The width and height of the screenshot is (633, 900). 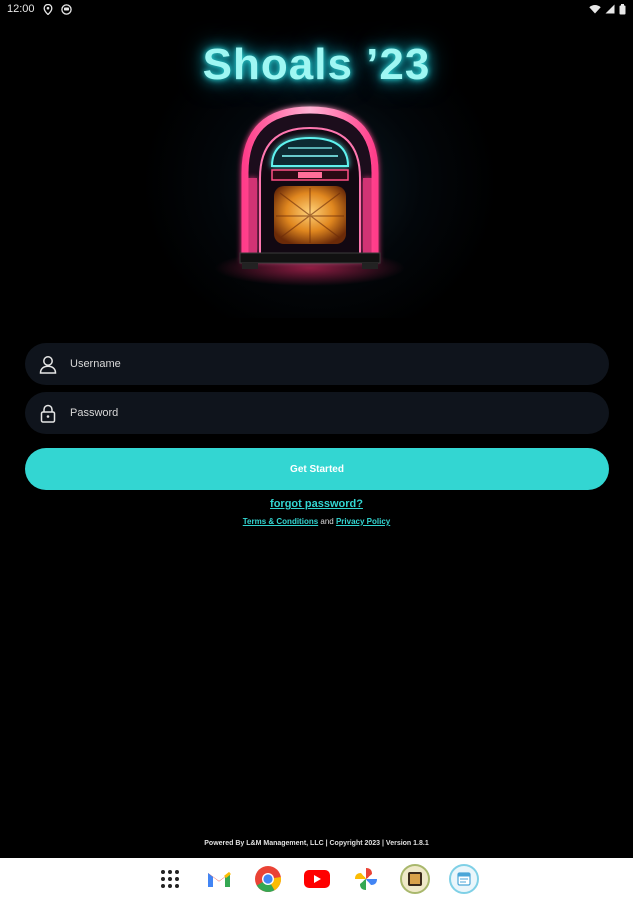 I want to click on location-icon, so click(x=48, y=9).